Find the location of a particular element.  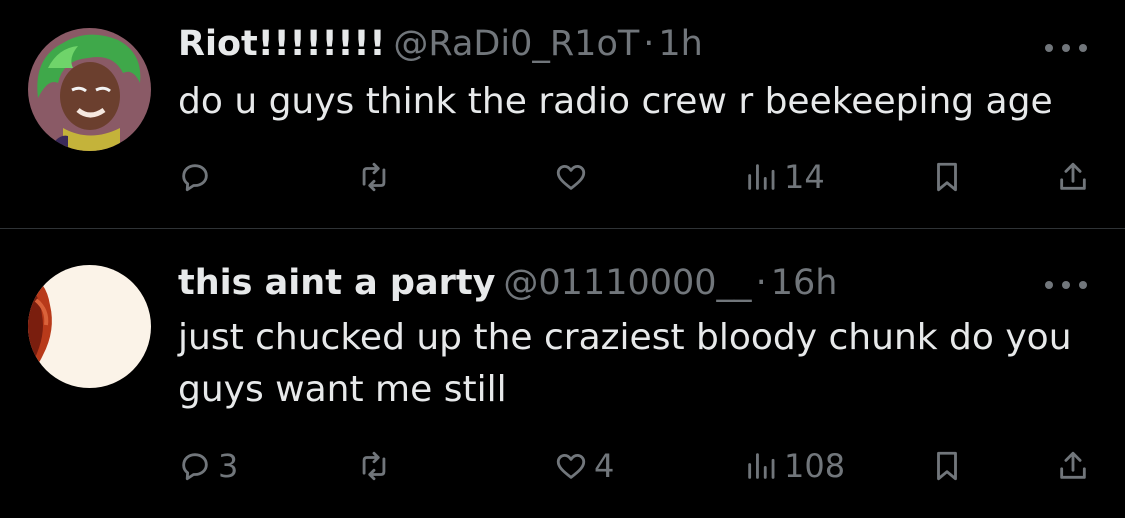

reply-button: 3 is located at coordinates (208, 466).